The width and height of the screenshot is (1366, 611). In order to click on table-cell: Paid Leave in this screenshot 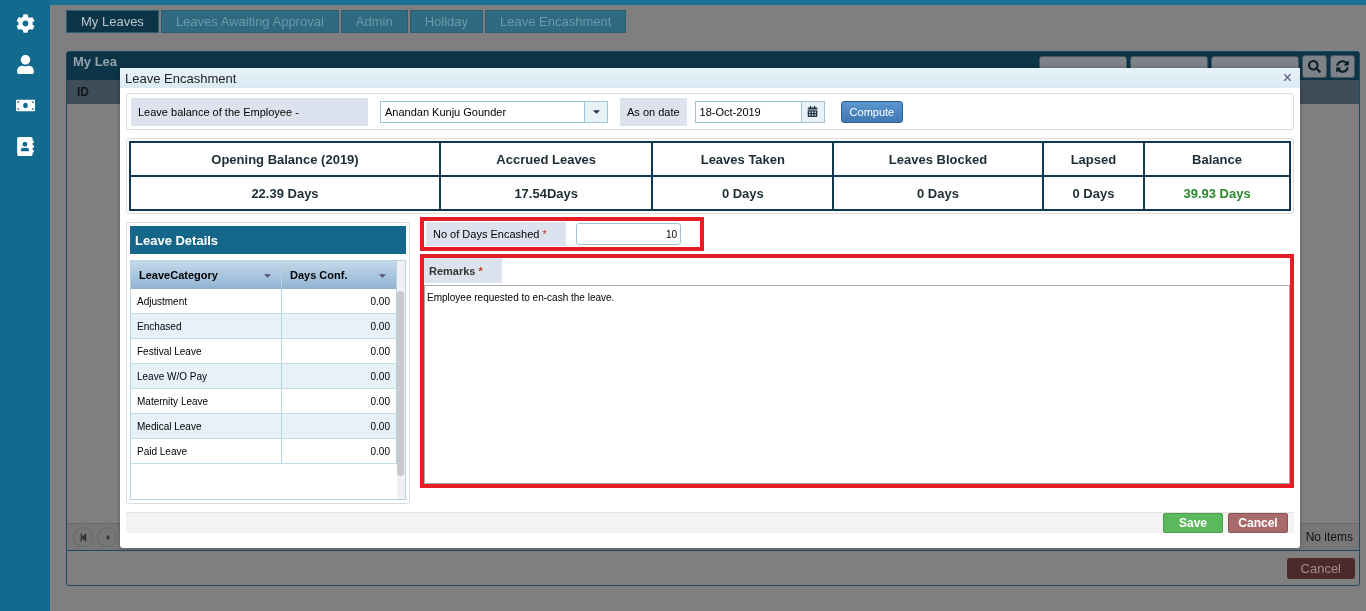, I will do `click(206, 451)`.